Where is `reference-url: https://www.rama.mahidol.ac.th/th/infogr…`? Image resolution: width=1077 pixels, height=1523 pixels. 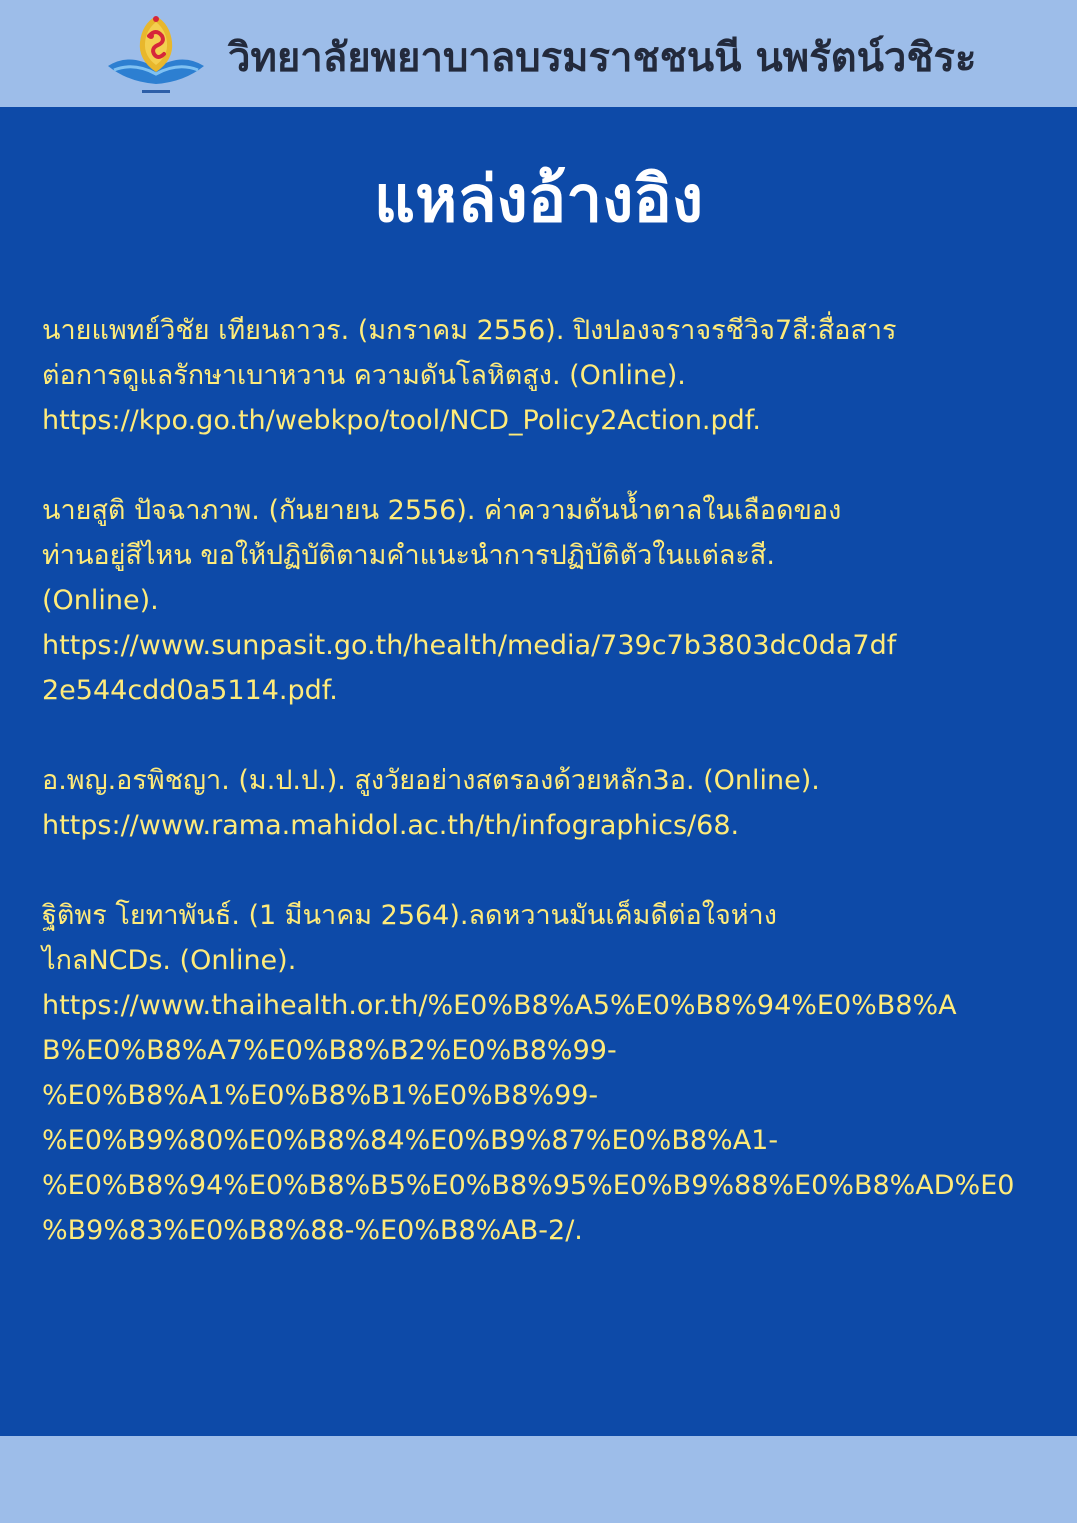 reference-url: https://www.rama.mahidol.ac.th/th/infogr… is located at coordinates (539, 825).